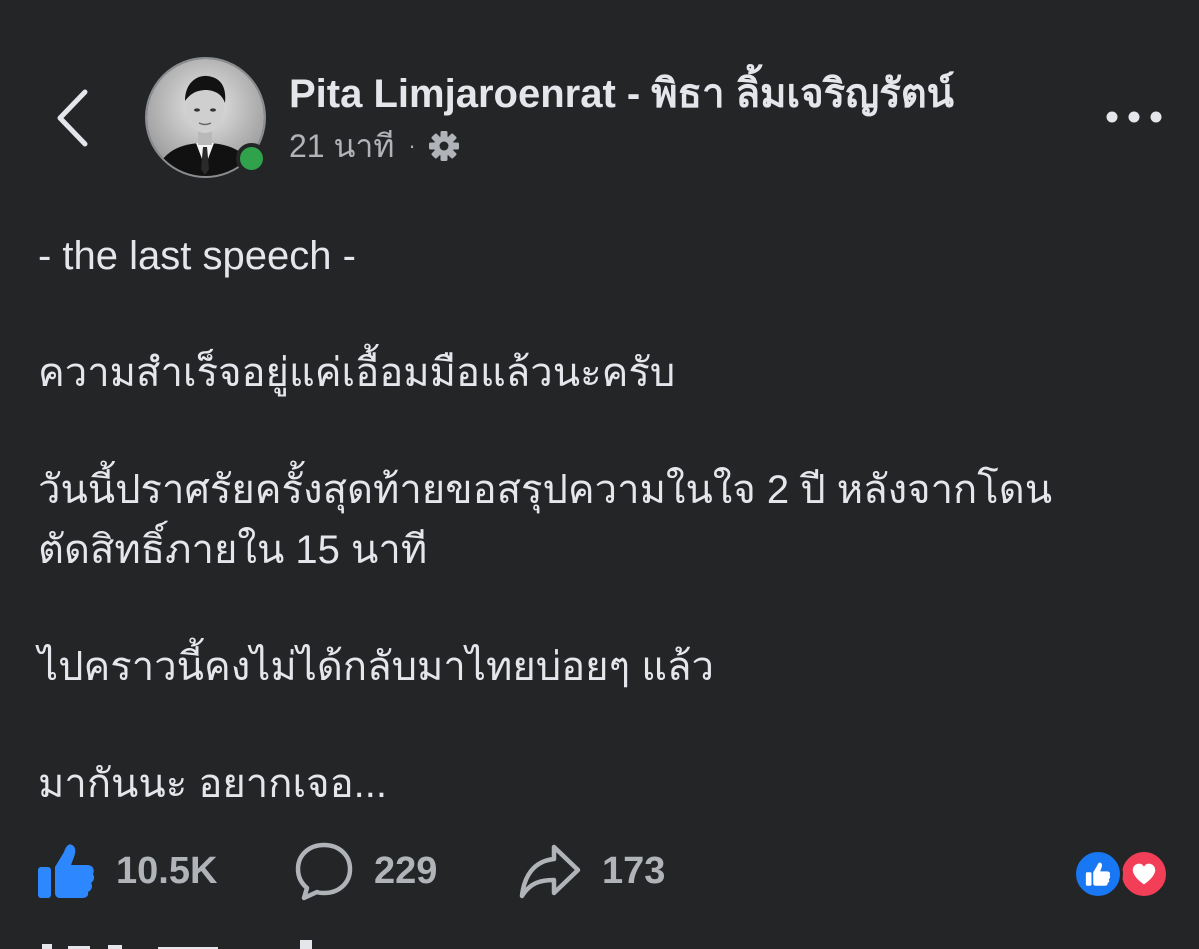 The width and height of the screenshot is (1199, 949). I want to click on reaction-summary, so click(1123, 874).